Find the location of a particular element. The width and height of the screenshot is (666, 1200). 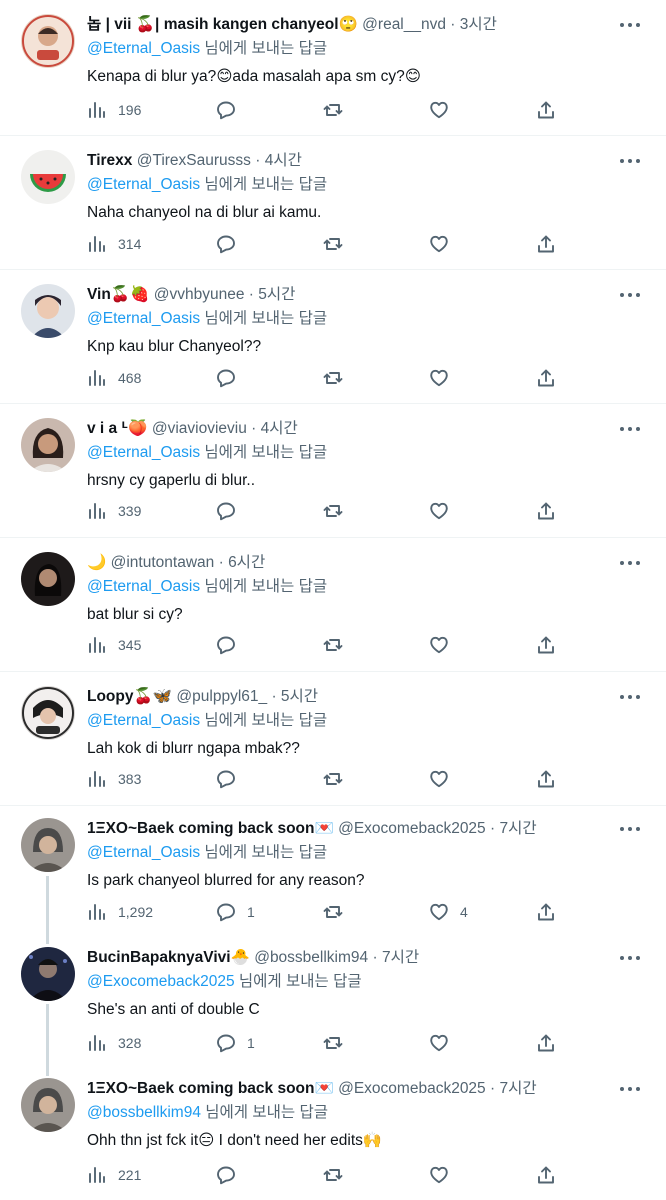

user-handle: @vvhbyunee is located at coordinates (199, 294).